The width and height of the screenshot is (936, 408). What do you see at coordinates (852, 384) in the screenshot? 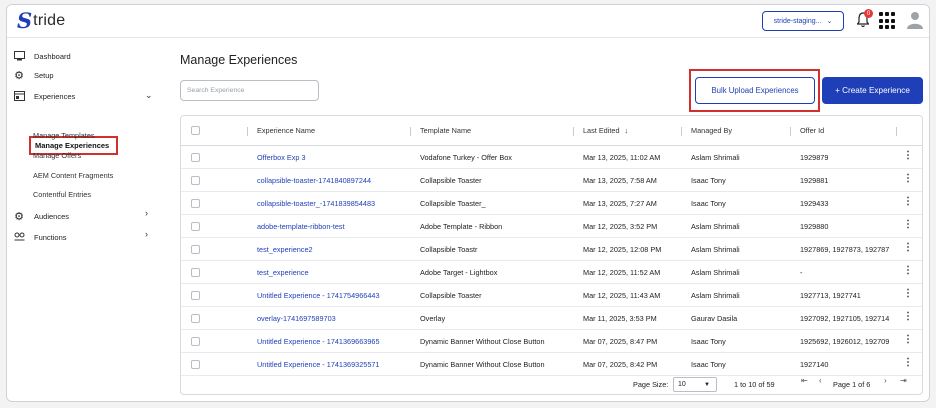
I see `pagination-page: Page 1 of 6` at bounding box center [852, 384].